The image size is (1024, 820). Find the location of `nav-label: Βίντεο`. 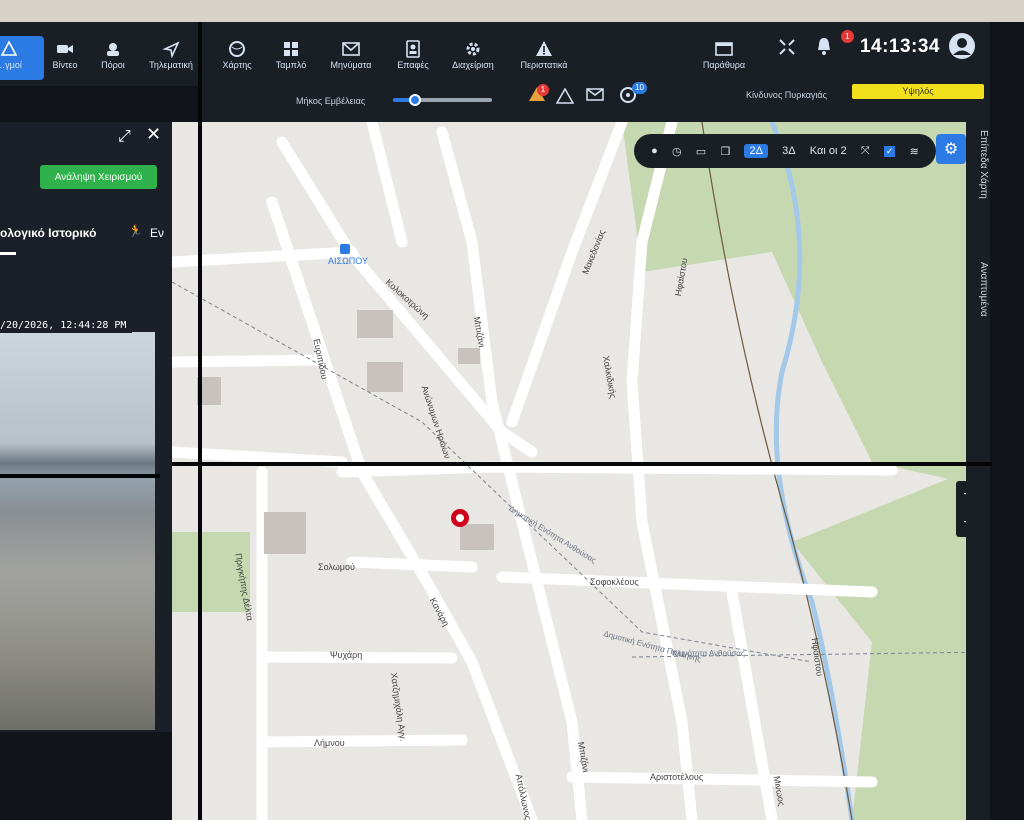

nav-label: Βίντεο is located at coordinates (65, 65).